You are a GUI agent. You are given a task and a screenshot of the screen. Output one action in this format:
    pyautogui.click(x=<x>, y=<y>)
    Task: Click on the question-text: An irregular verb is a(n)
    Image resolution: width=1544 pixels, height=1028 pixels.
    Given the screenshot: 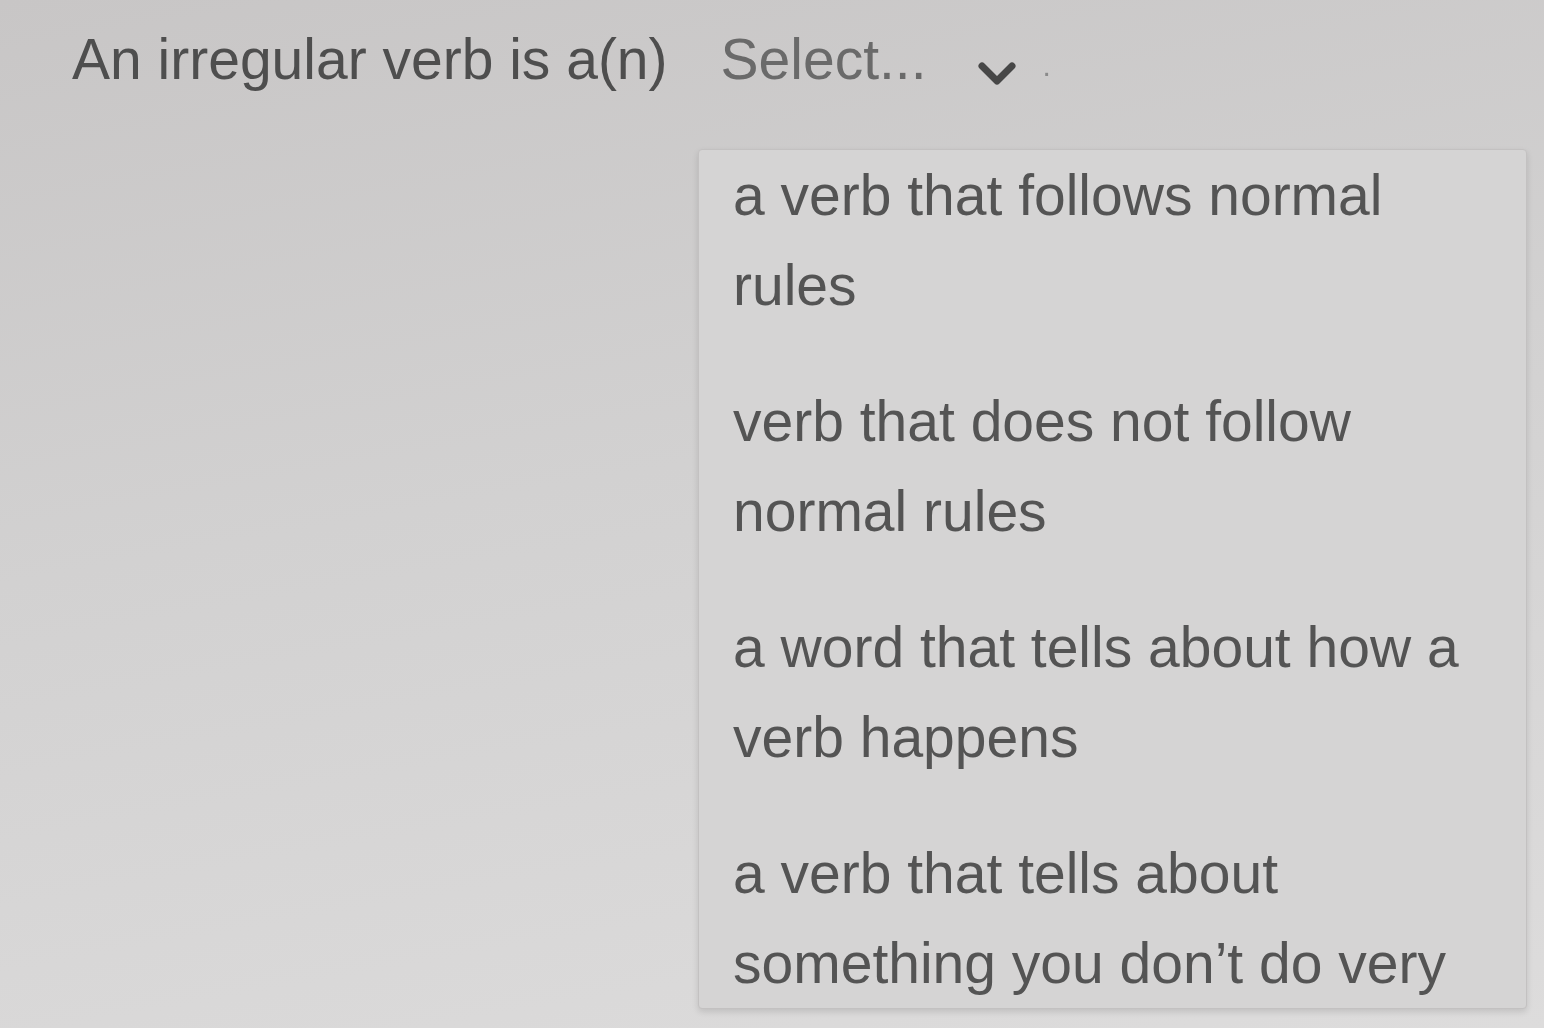 What is the action you would take?
    pyautogui.click(x=370, y=59)
    